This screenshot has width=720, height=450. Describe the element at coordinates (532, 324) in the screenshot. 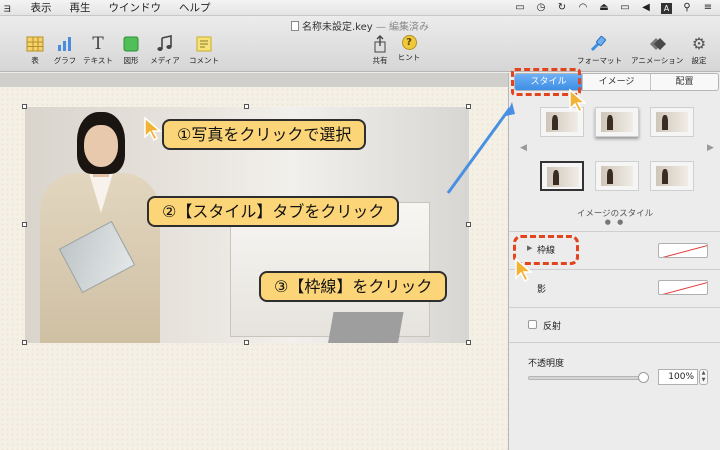

I see `reflection-checkbox` at that location.